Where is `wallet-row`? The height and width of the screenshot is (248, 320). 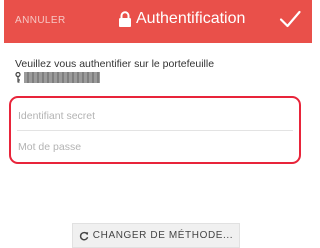 wallet-row is located at coordinates (57, 77).